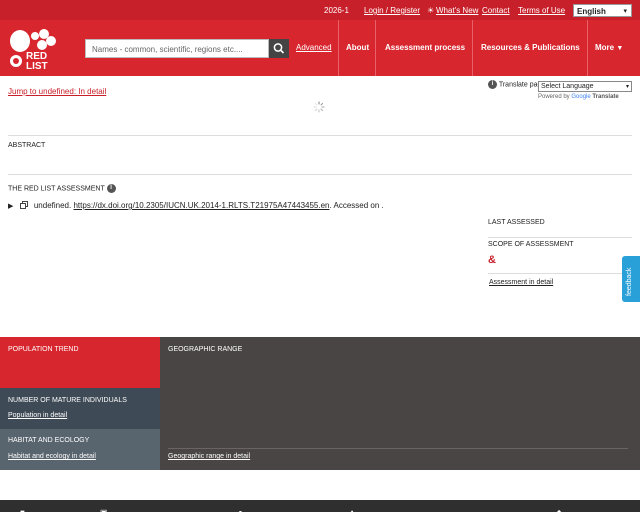 This screenshot has height=512, width=640. I want to click on bottom-section-nav: ■ ▣ ● ♦ ◆, so click(320, 506).